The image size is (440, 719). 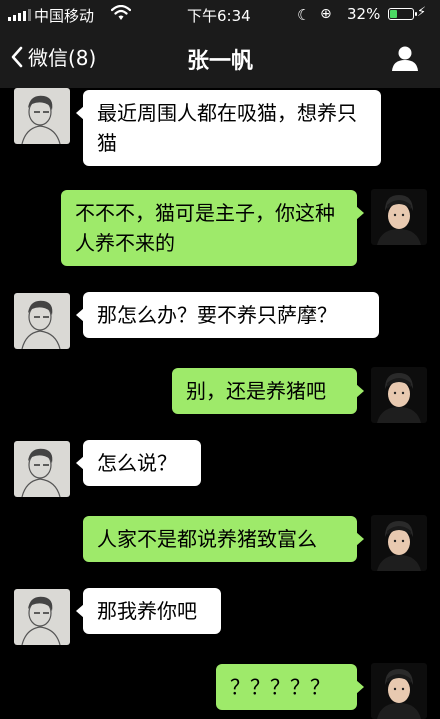 I want to click on charging-icon: ⚡, so click(x=422, y=12).